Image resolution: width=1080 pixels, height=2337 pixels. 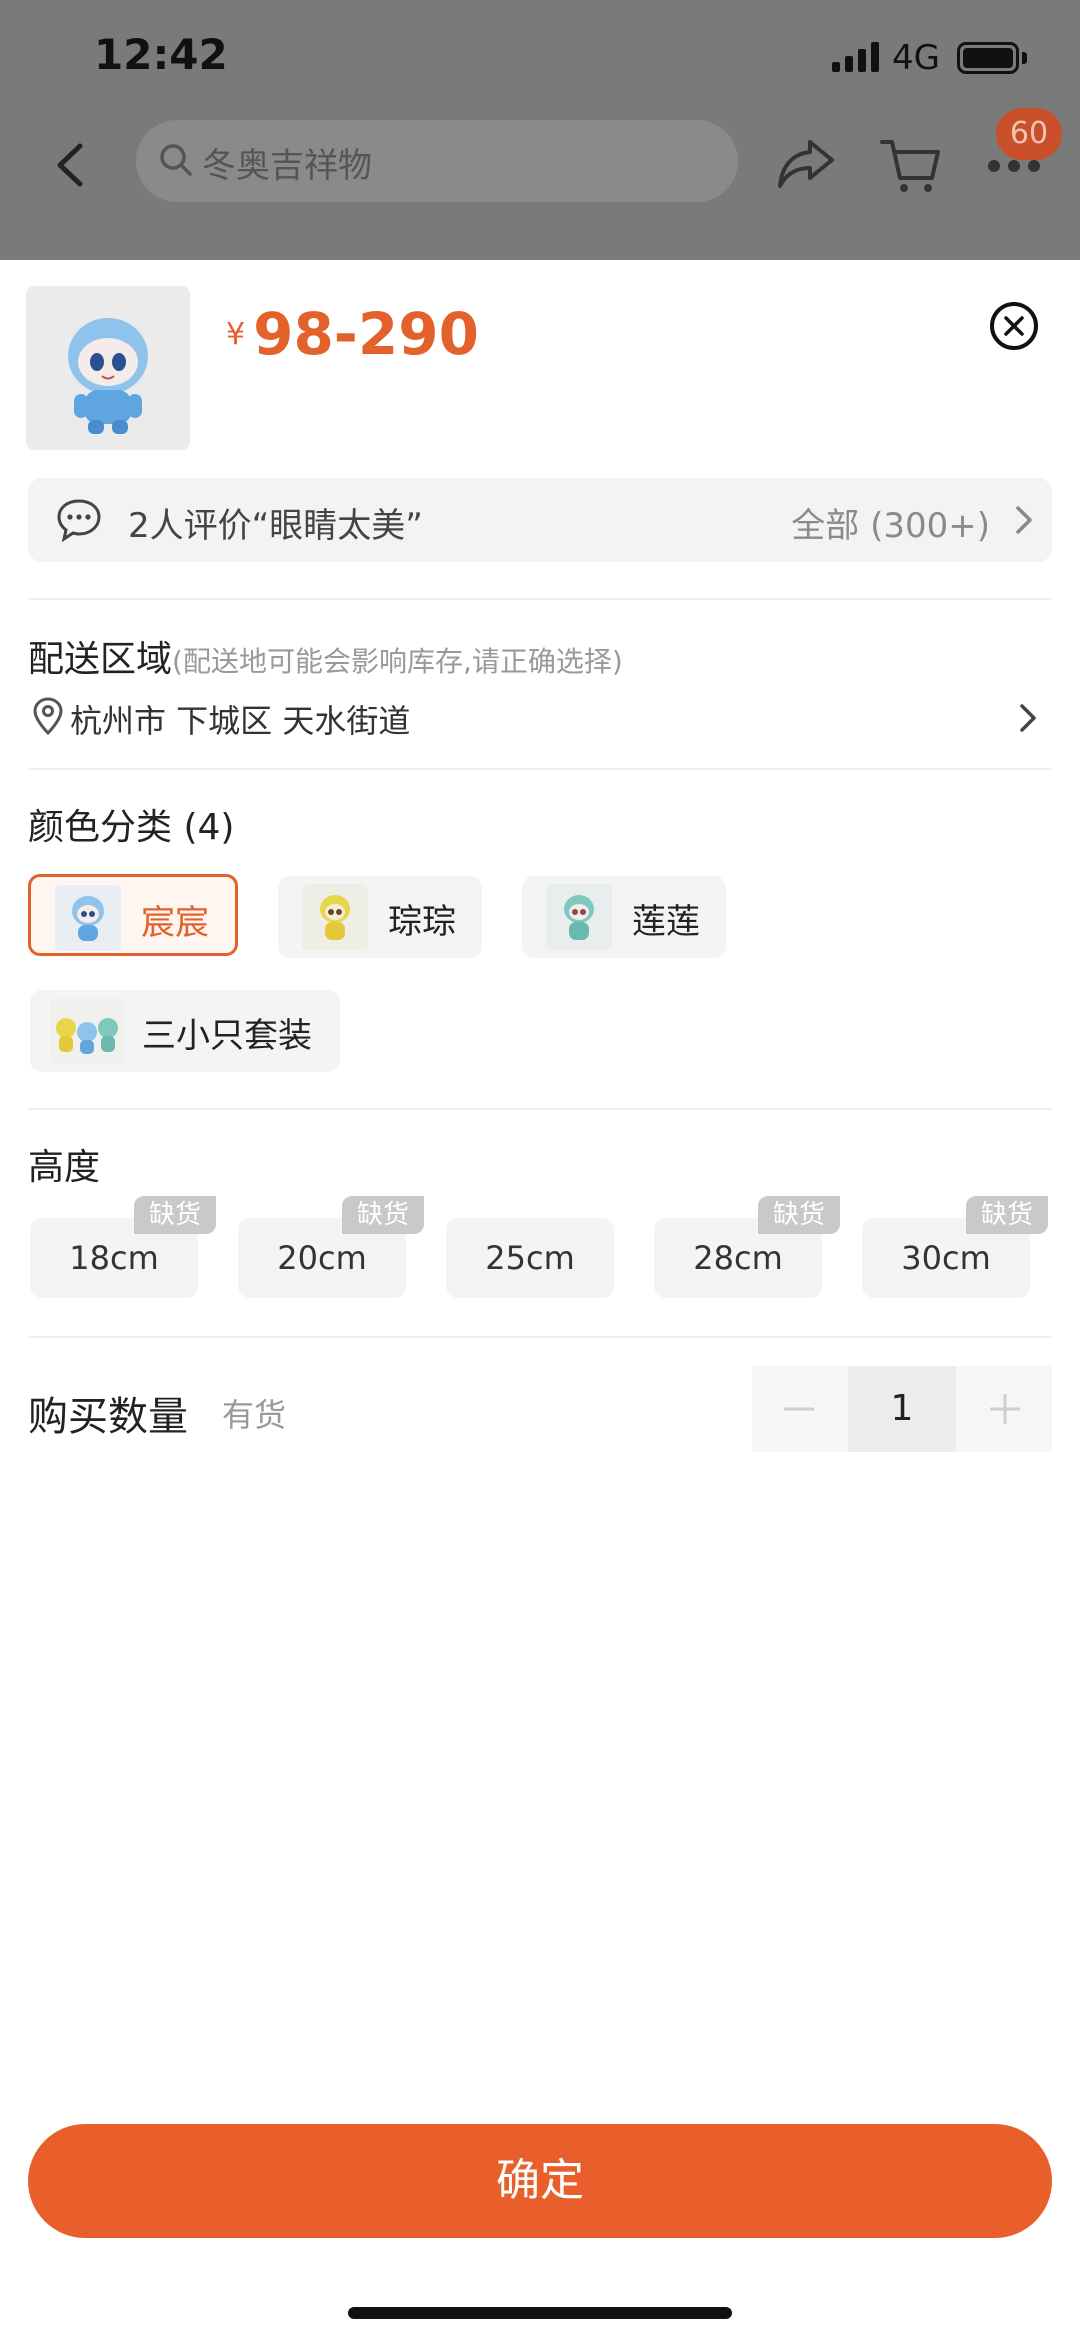 I want to click on quantity-stepper: 1, so click(x=902, y=1409).